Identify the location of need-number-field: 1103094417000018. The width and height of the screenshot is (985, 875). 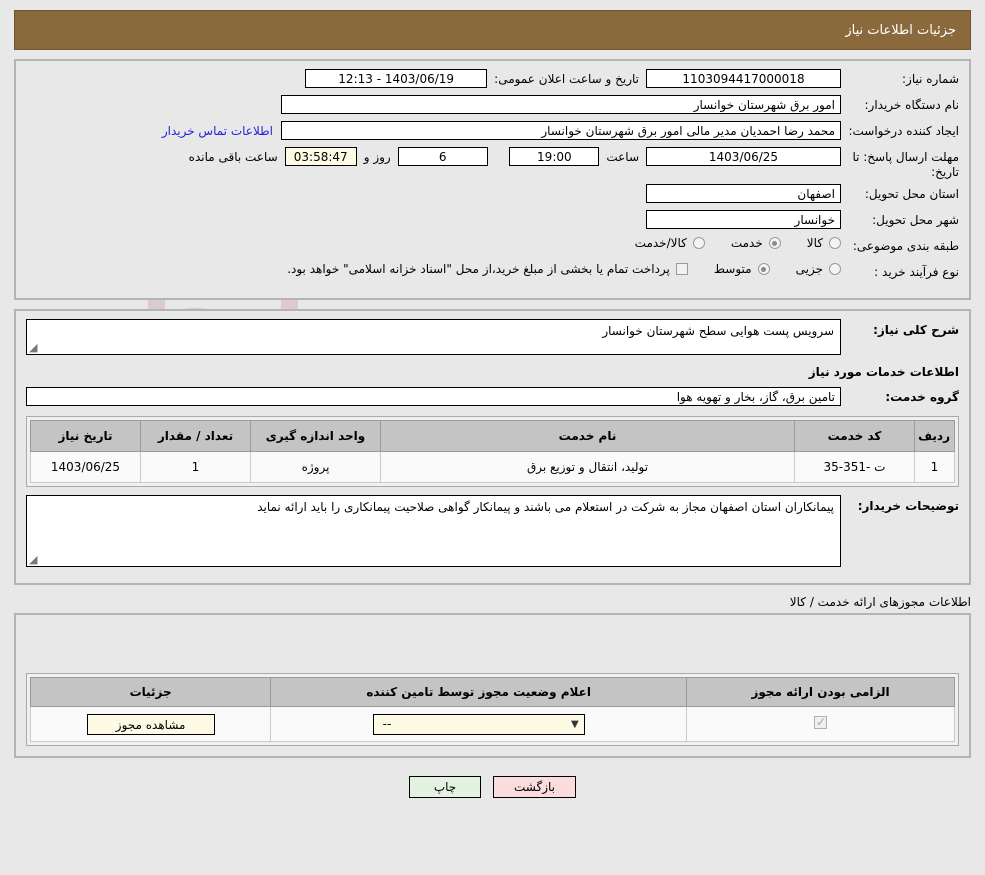
(743, 78).